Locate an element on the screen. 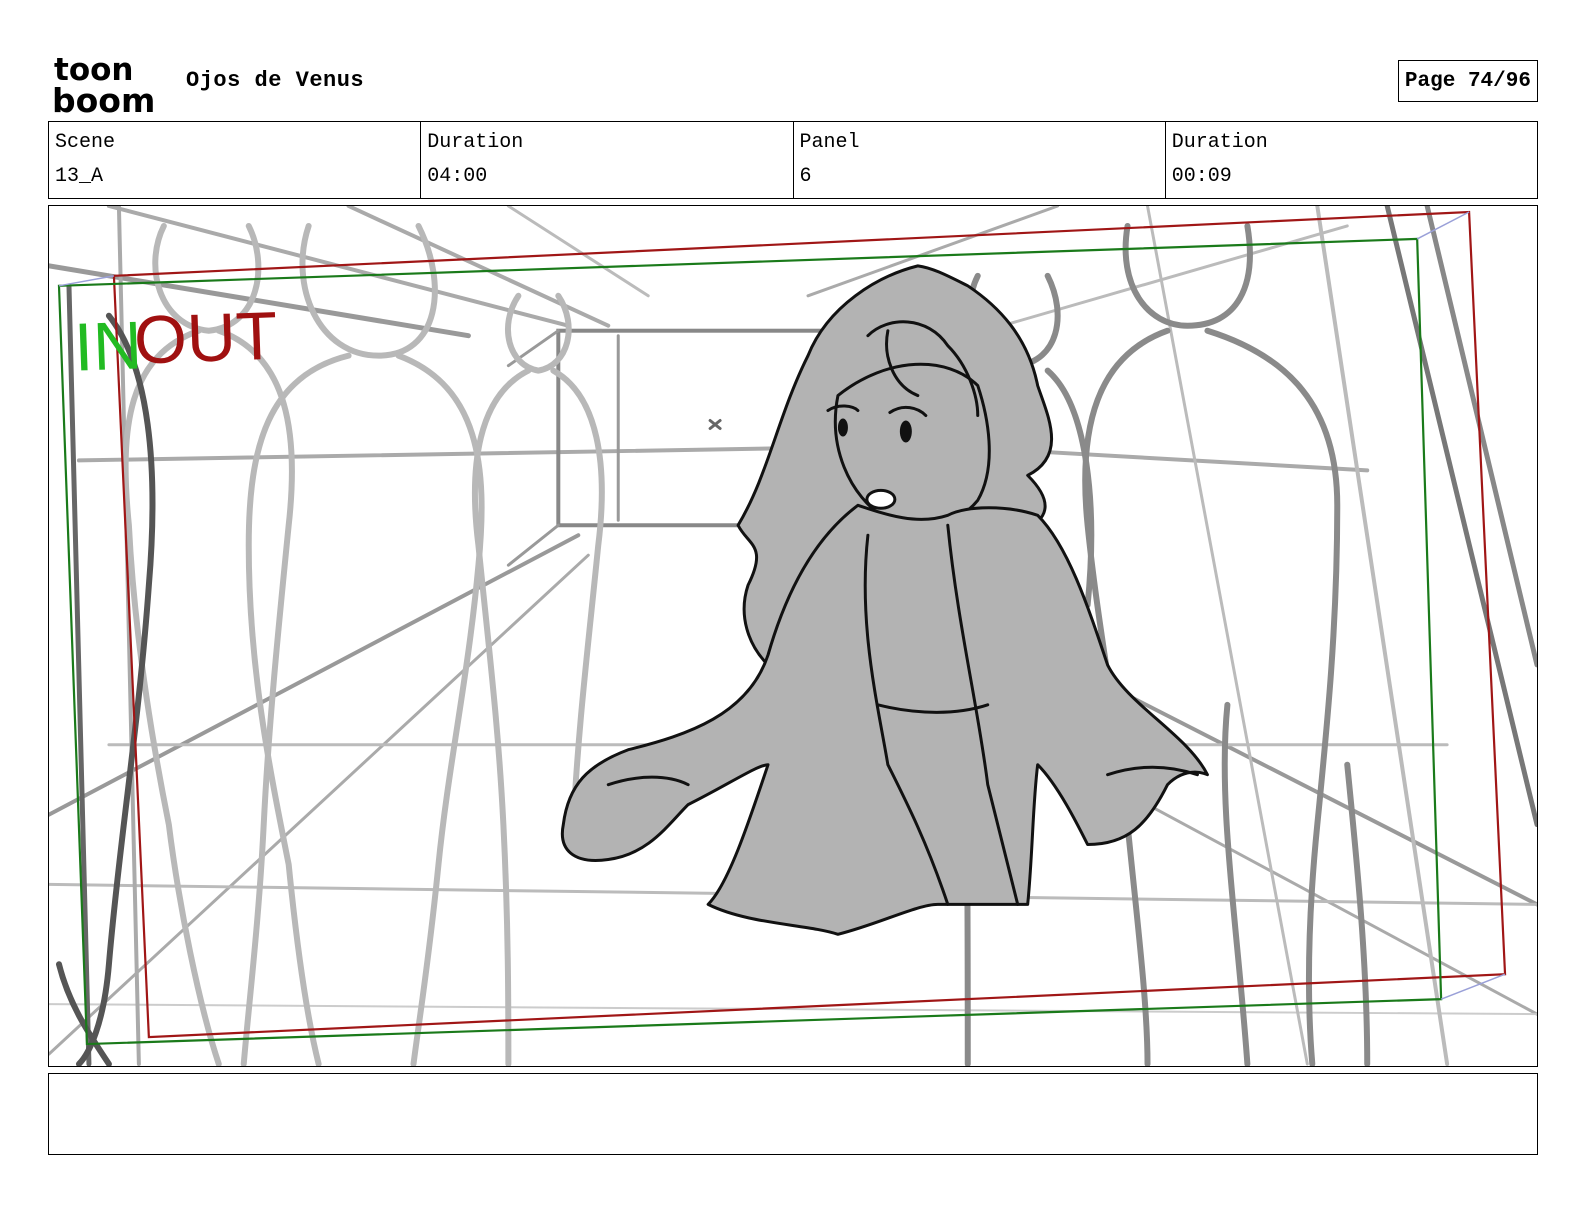  page-current: 74 is located at coordinates (1480, 81).